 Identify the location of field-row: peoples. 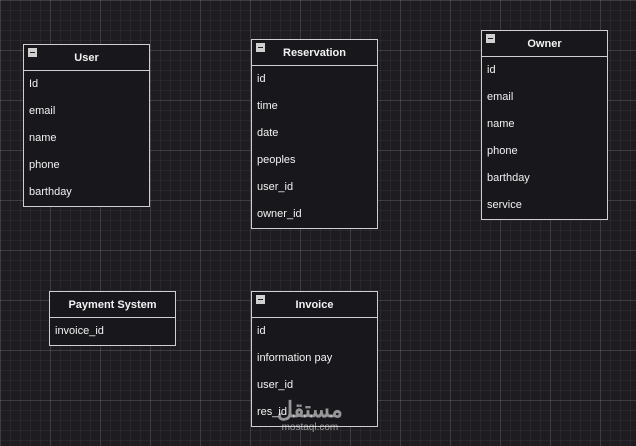
(314, 160).